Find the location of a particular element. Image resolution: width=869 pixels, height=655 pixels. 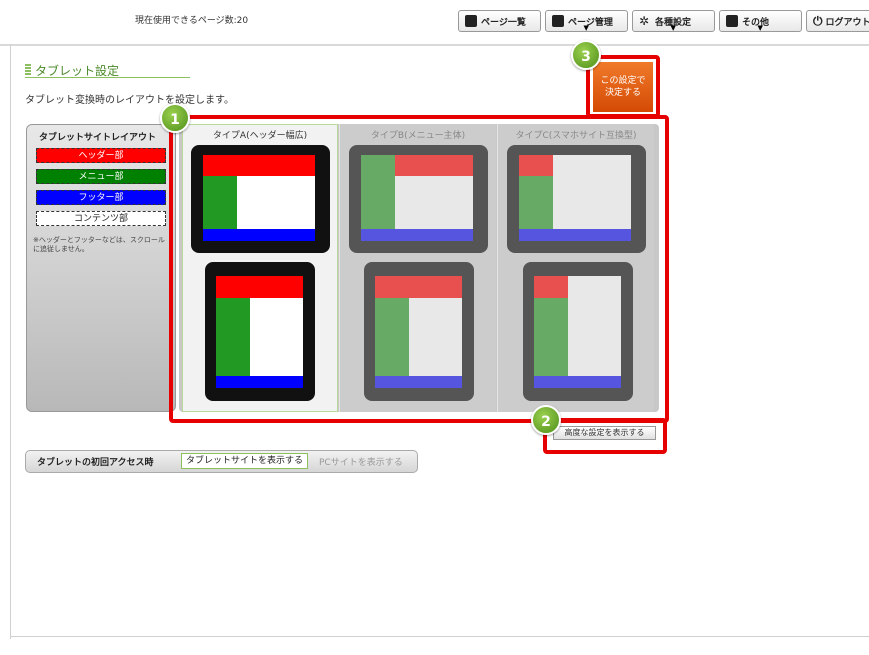

page-manage-label: ページ管理 is located at coordinates (590, 22).